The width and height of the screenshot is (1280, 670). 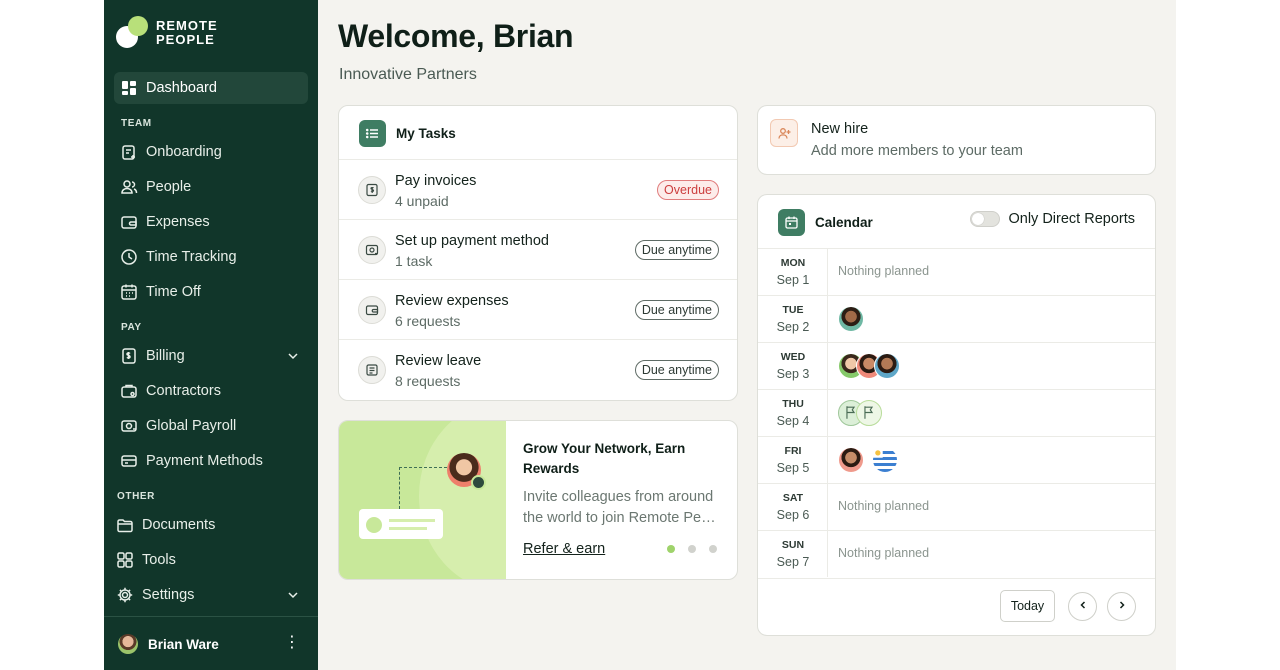 What do you see at coordinates (211, 292) in the screenshot?
I see `sidebar-item-time-off: Time Off` at bounding box center [211, 292].